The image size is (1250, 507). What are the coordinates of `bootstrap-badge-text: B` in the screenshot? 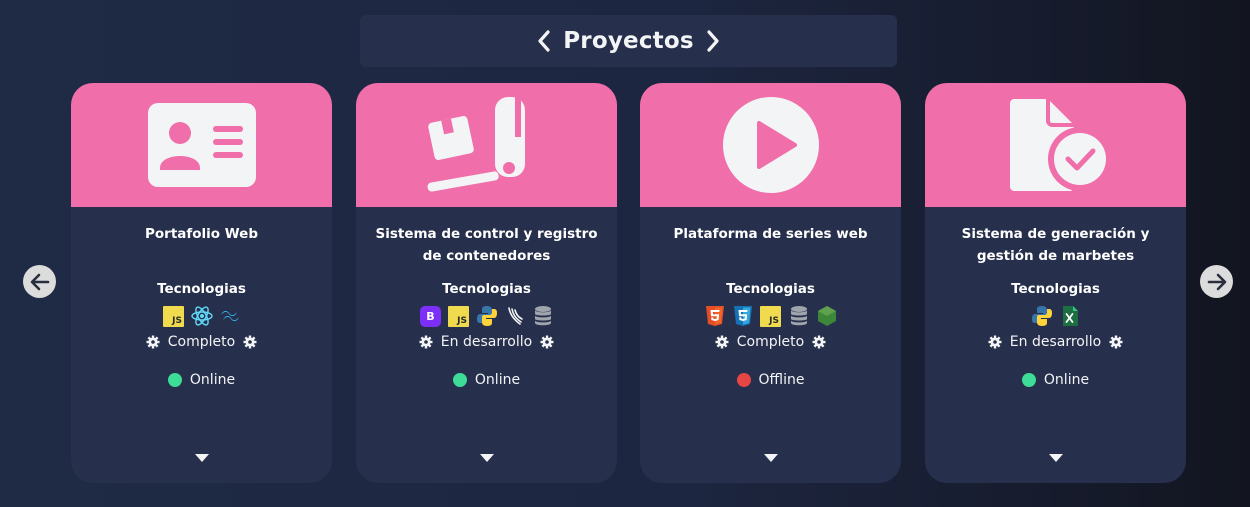 It's located at (430, 316).